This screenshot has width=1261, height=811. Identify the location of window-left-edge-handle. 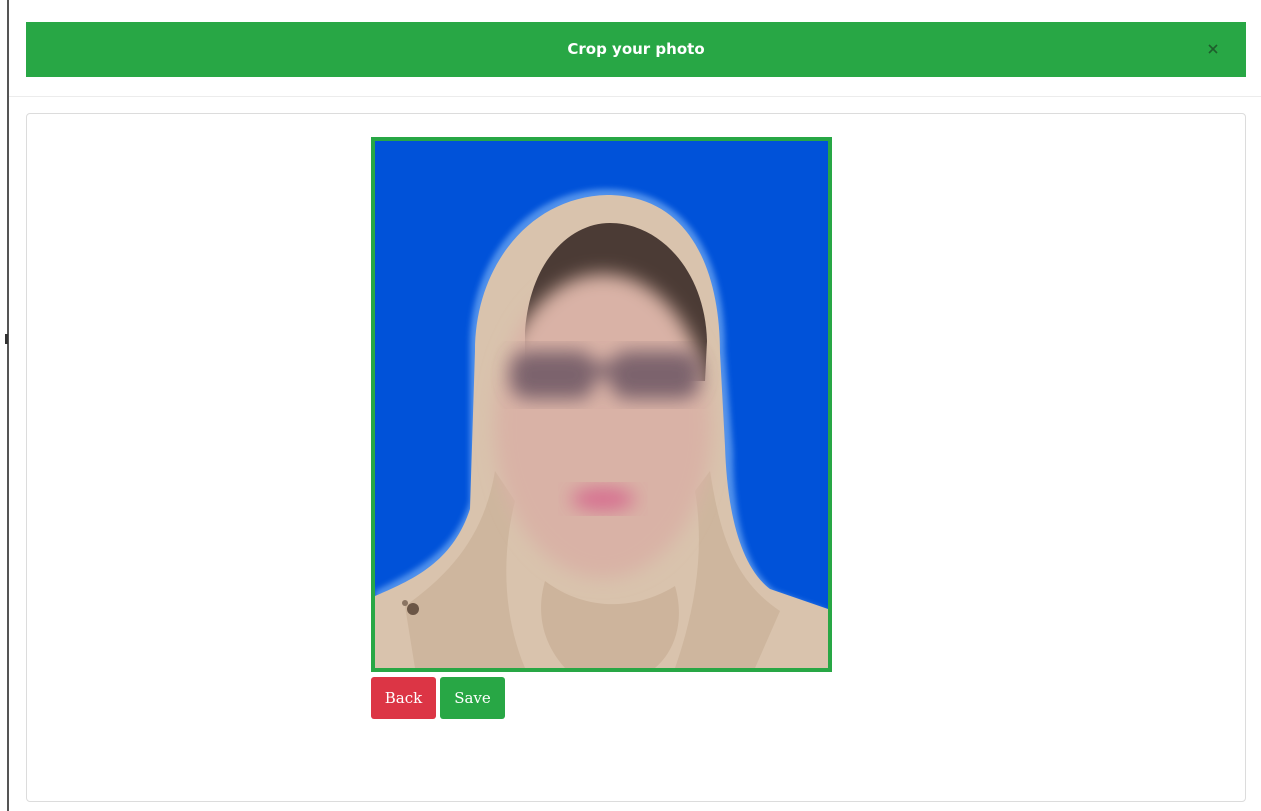
(6, 339).